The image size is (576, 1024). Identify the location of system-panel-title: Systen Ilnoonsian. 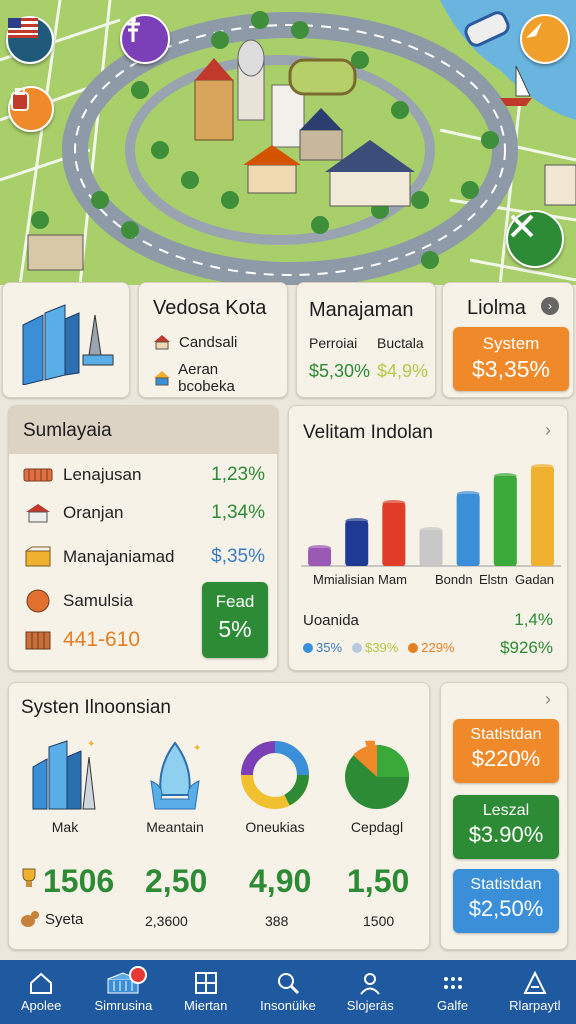
(96, 707).